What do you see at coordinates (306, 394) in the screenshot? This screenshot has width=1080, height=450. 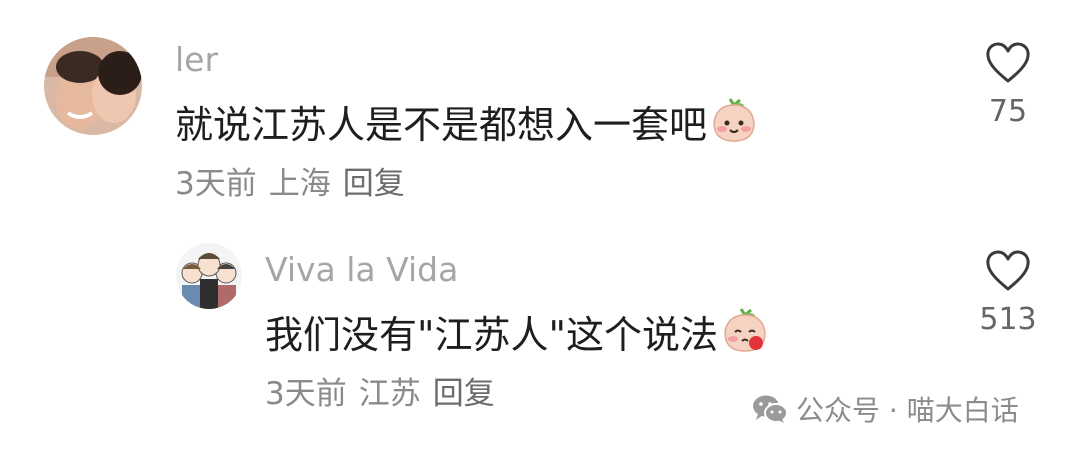 I see `reply-time: 3天前` at bounding box center [306, 394].